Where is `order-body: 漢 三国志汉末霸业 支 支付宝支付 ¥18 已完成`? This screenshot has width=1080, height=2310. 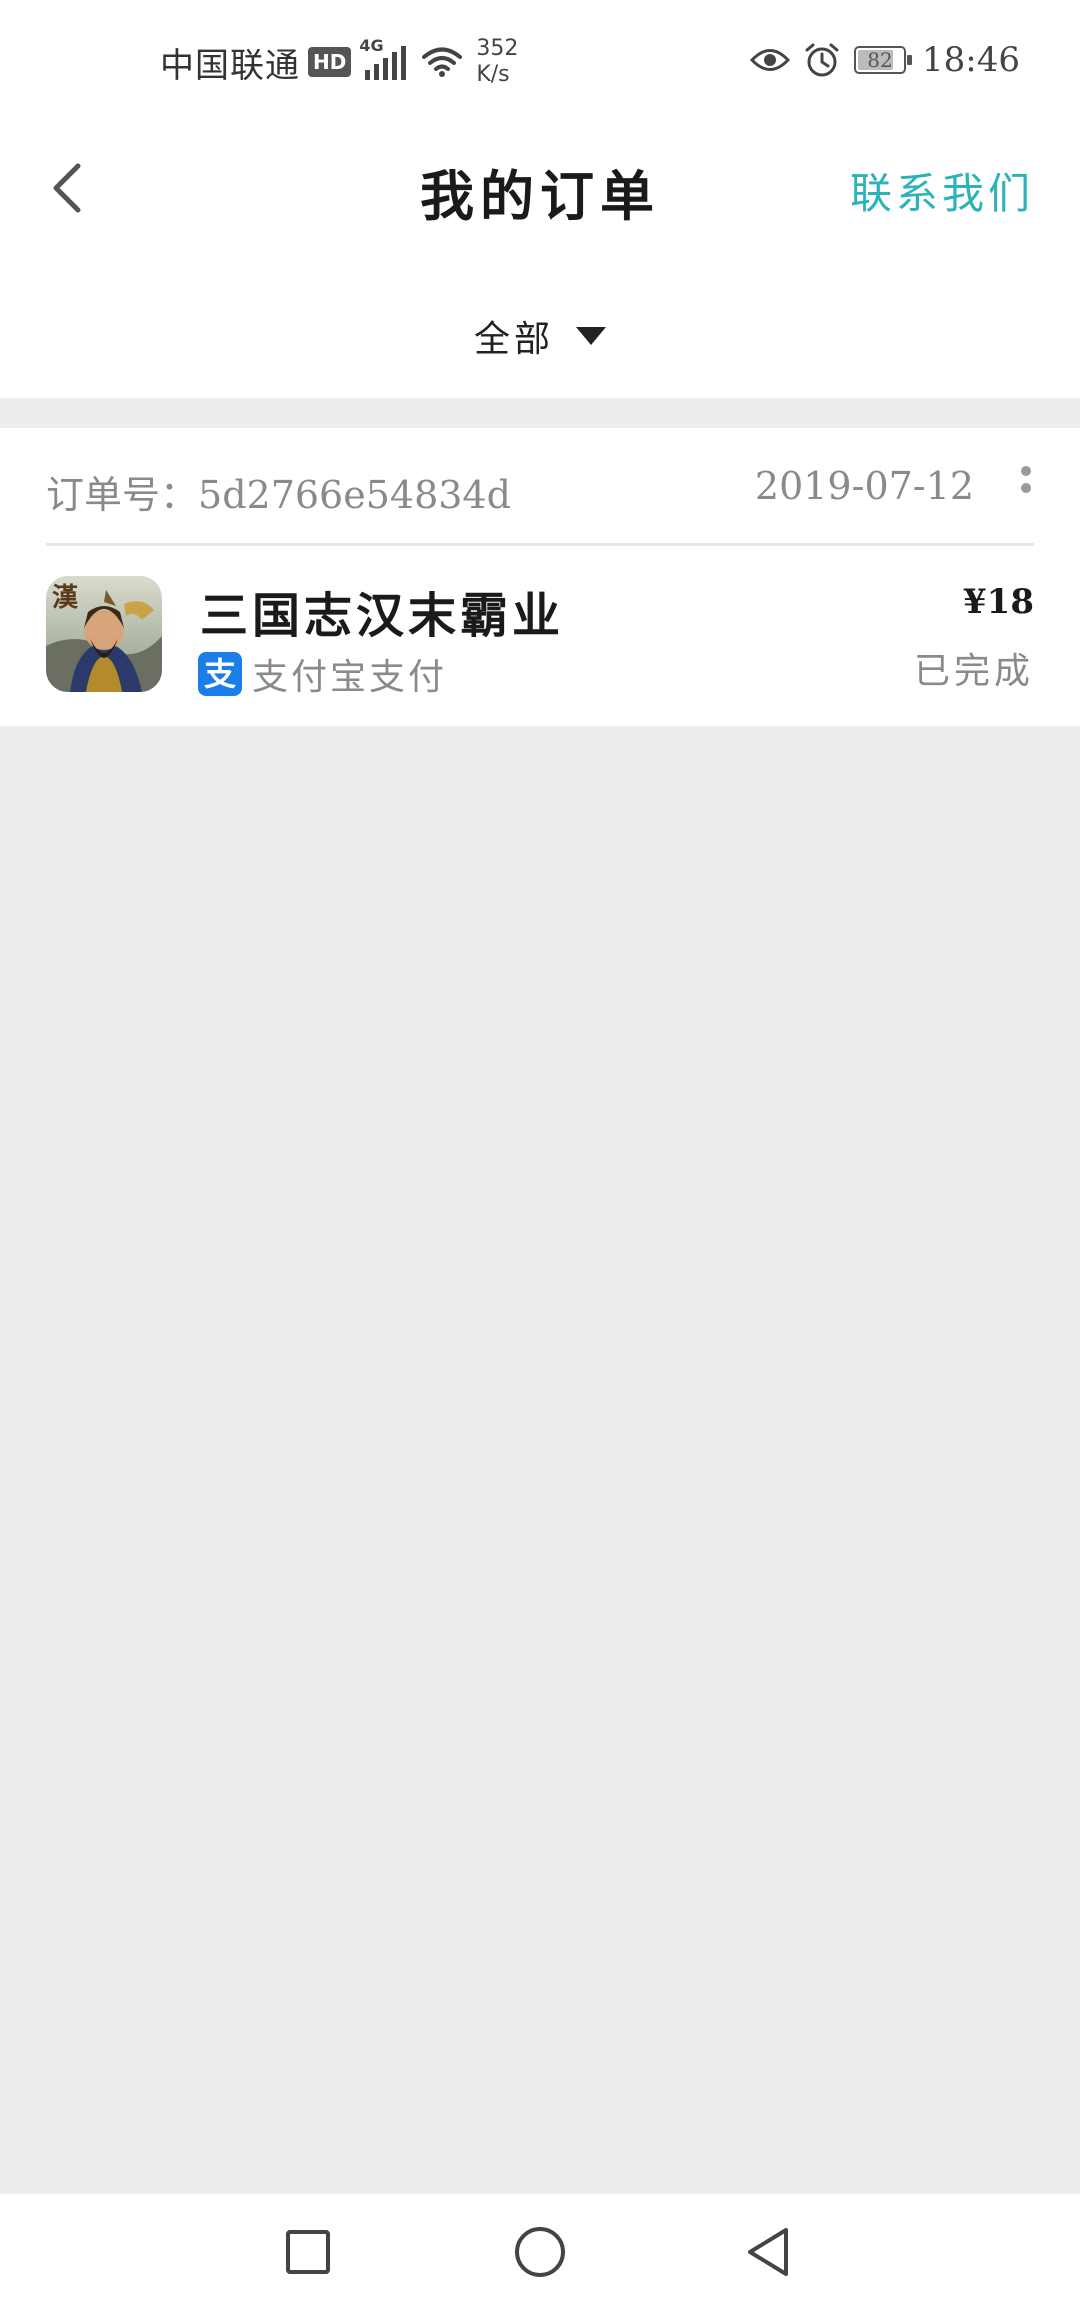 order-body: 漢 三国志汉末霸业 支 支付宝支付 ¥18 已完成 is located at coordinates (540, 637).